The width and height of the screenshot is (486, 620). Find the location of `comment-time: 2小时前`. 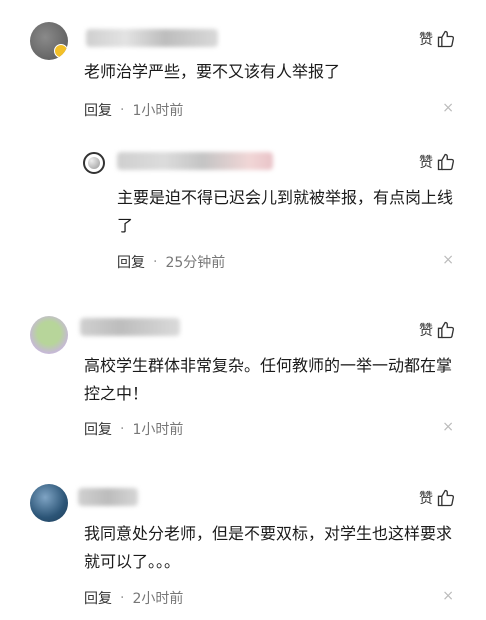

comment-time: 2小时前 is located at coordinates (158, 599).